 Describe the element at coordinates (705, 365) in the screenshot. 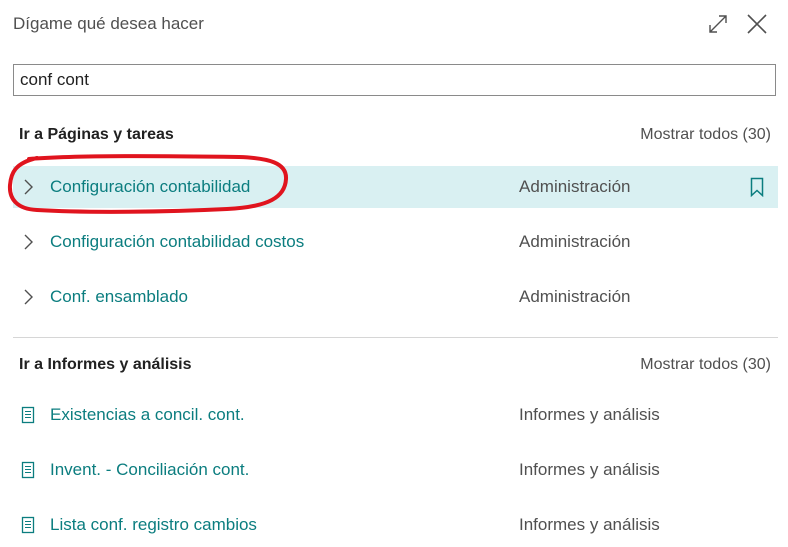

I see `show-all-reports-link: Mostrar todos (30)` at that location.